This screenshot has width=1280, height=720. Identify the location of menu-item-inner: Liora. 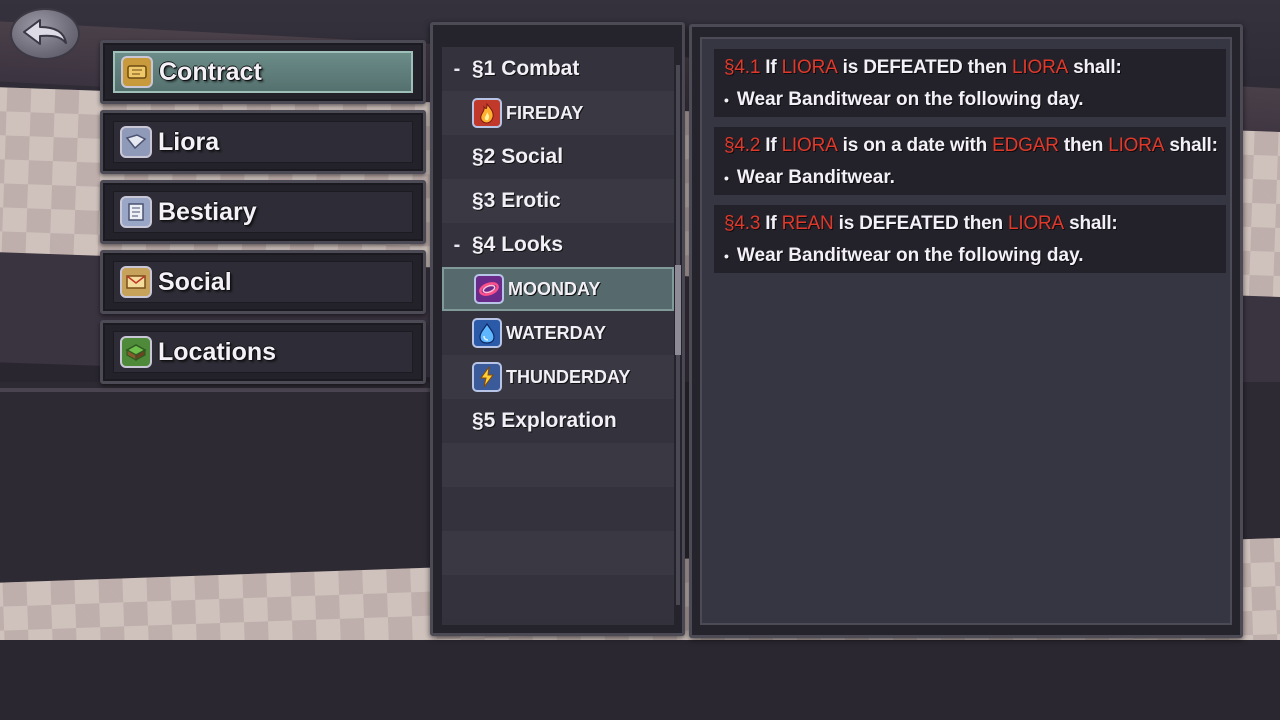
(263, 142).